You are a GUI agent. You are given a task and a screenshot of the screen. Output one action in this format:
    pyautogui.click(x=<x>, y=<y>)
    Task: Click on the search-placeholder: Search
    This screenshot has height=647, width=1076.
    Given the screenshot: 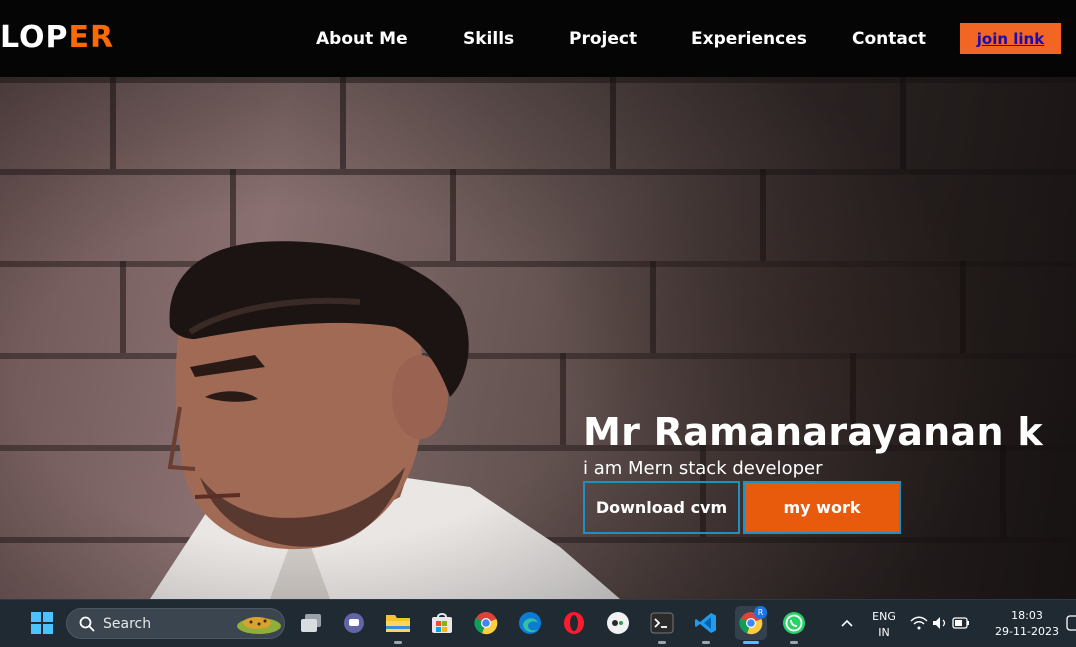 What is the action you would take?
    pyautogui.click(x=127, y=624)
    